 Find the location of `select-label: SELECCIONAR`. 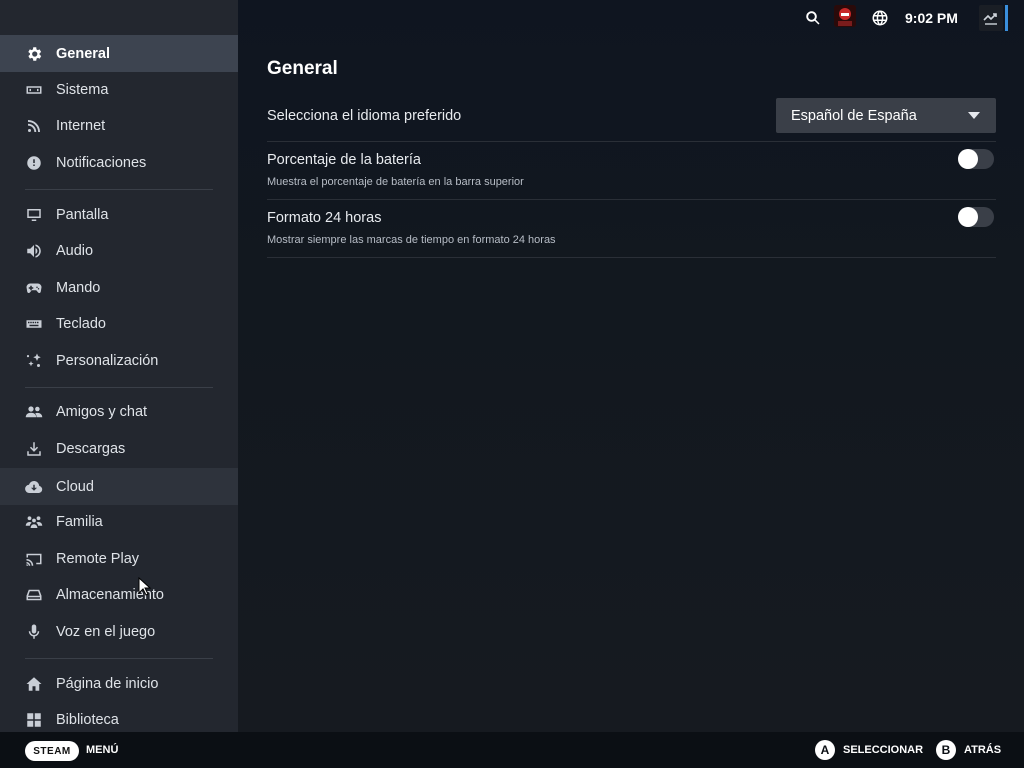

select-label: SELECCIONAR is located at coordinates (883, 750).